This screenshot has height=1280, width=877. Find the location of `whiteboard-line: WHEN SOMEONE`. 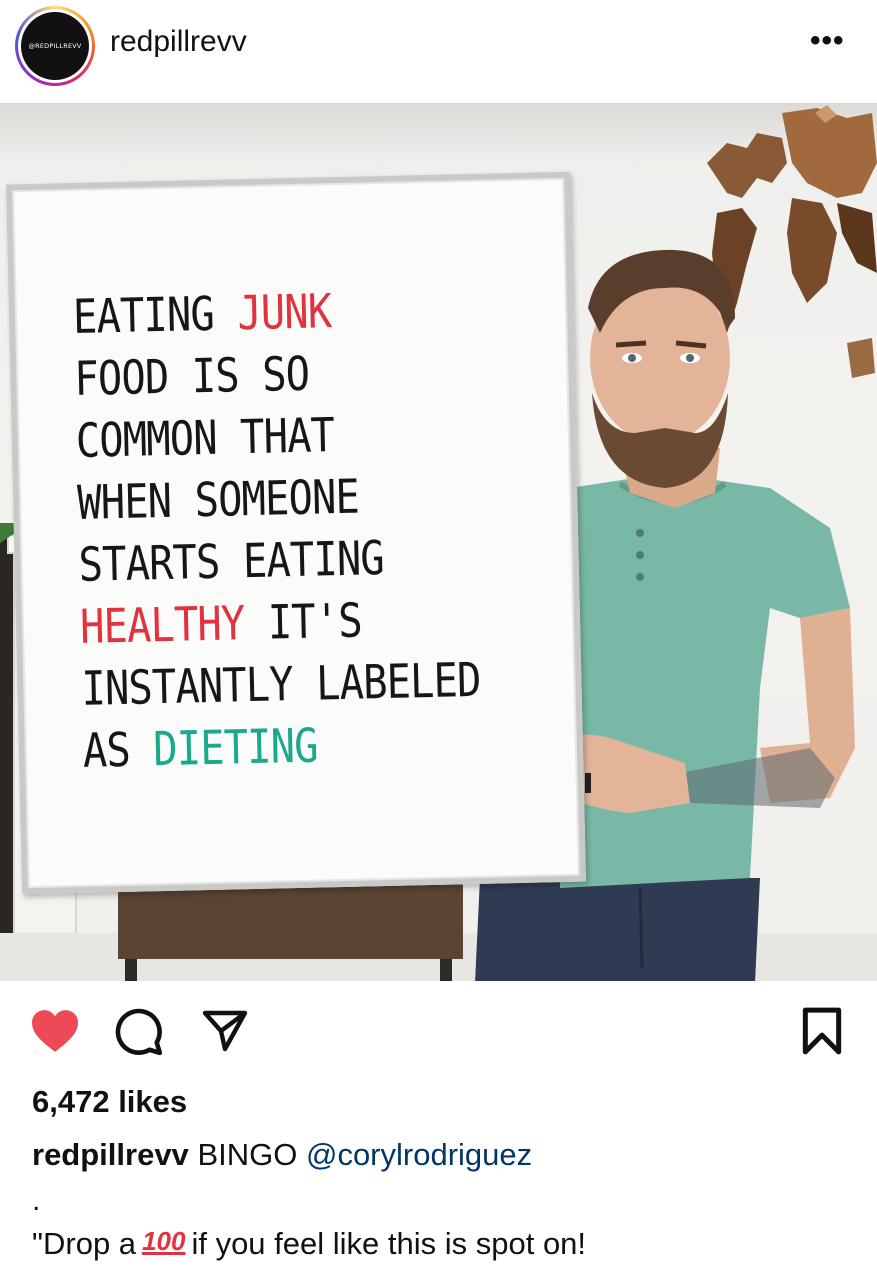

whiteboard-line: WHEN SOMEONE is located at coordinates (284, 499).